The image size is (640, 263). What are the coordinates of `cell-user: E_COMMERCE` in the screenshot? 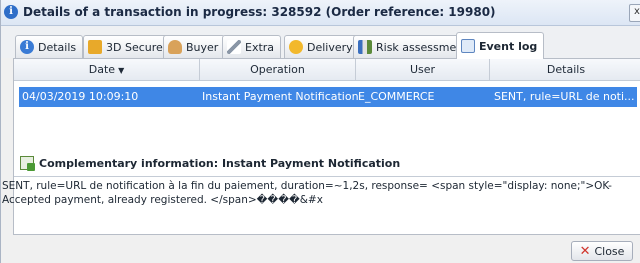 It's located at (396, 96).